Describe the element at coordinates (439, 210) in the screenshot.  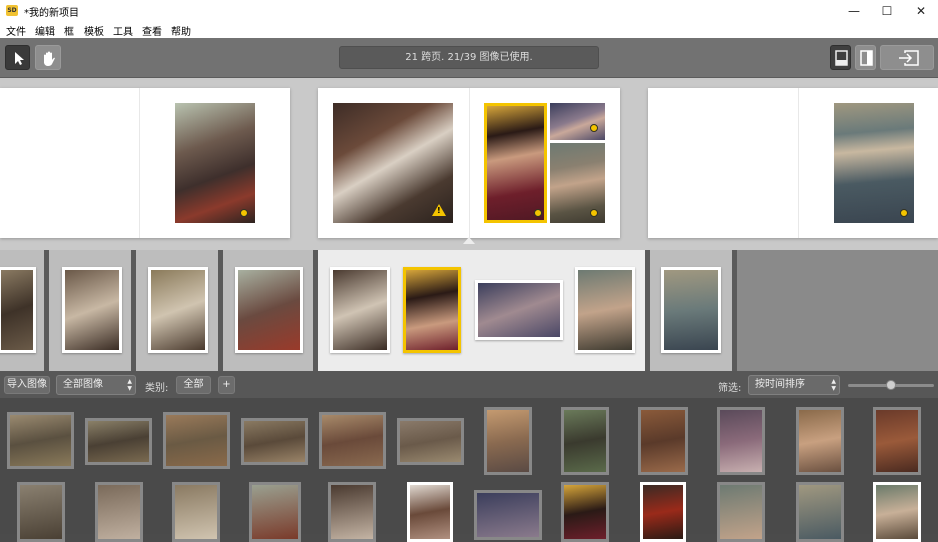
I see `warning-mark: !` at that location.